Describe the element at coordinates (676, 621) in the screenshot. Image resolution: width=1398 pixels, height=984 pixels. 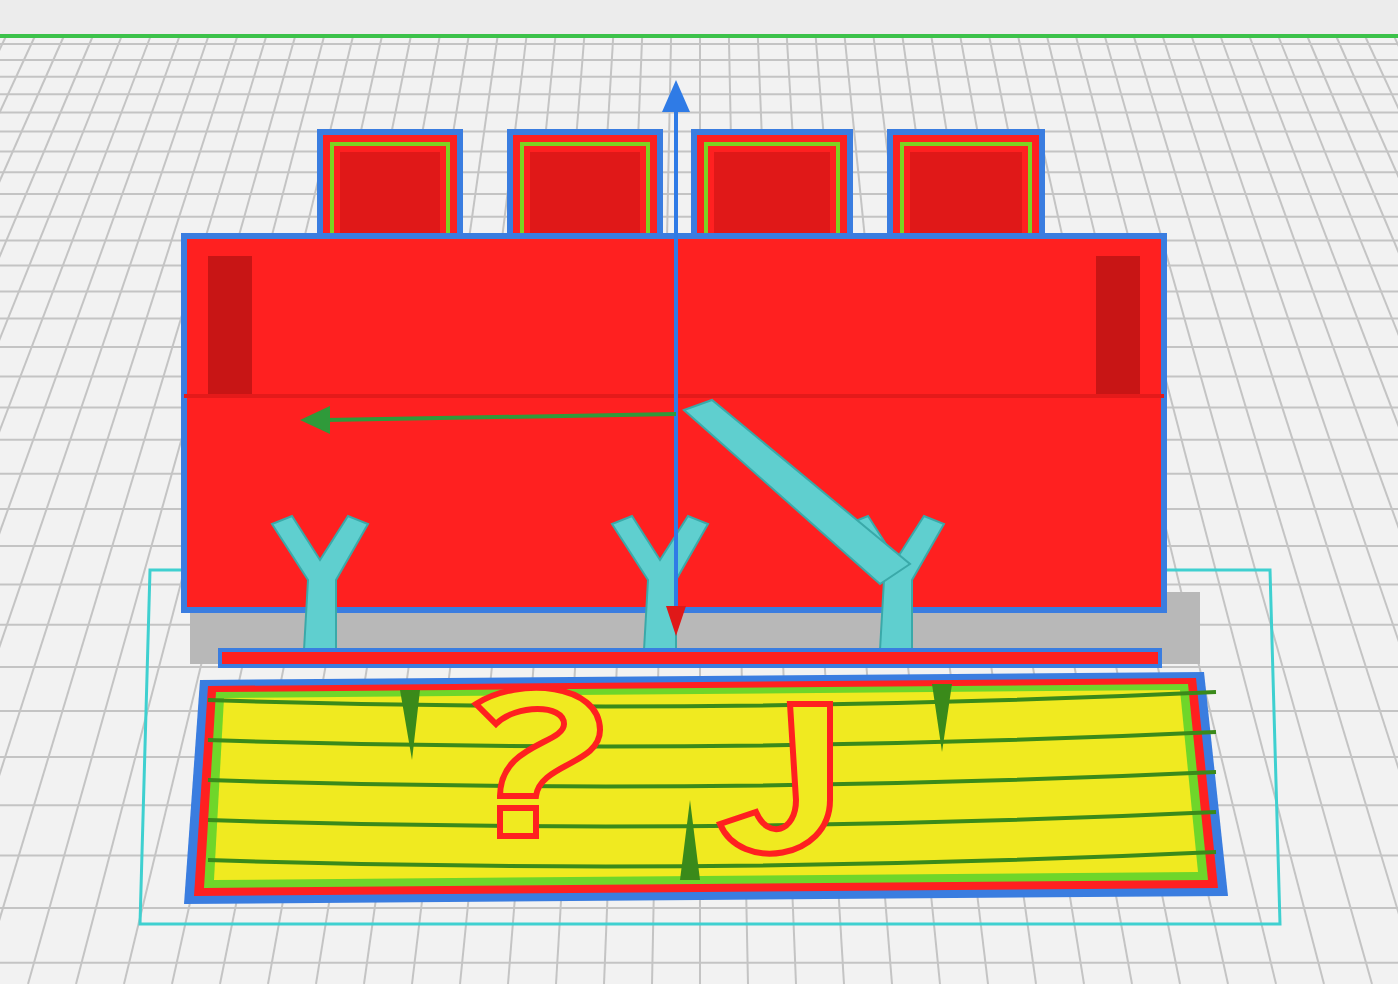
I see `depth-axis-arrow` at that location.